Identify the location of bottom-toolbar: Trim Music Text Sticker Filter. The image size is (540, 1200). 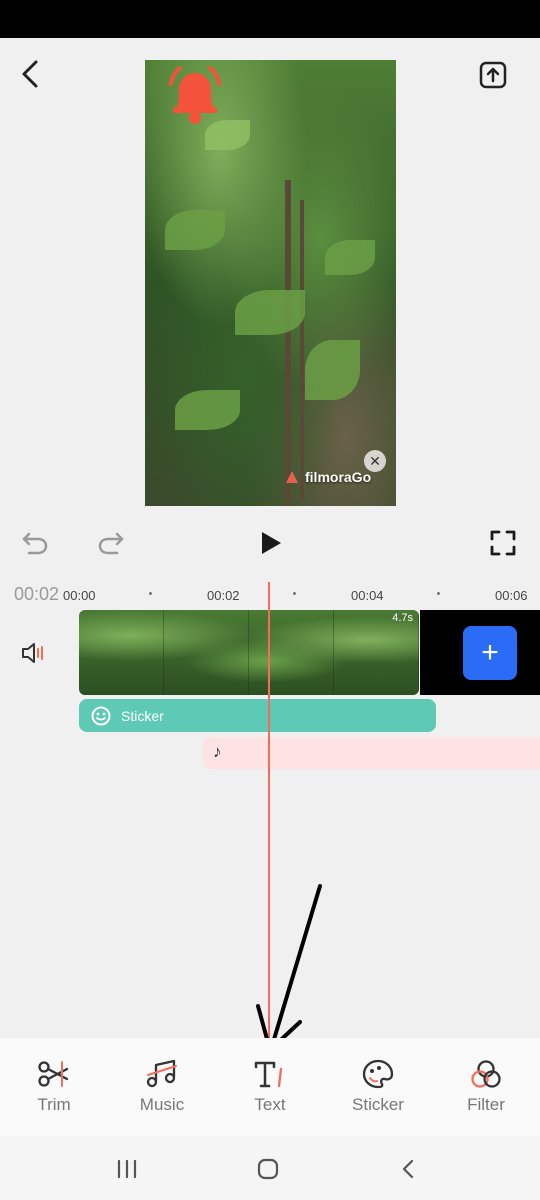
(270, 1087).